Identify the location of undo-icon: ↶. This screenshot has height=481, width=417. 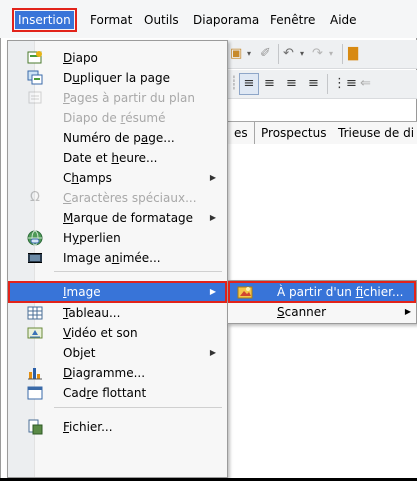
(288, 54).